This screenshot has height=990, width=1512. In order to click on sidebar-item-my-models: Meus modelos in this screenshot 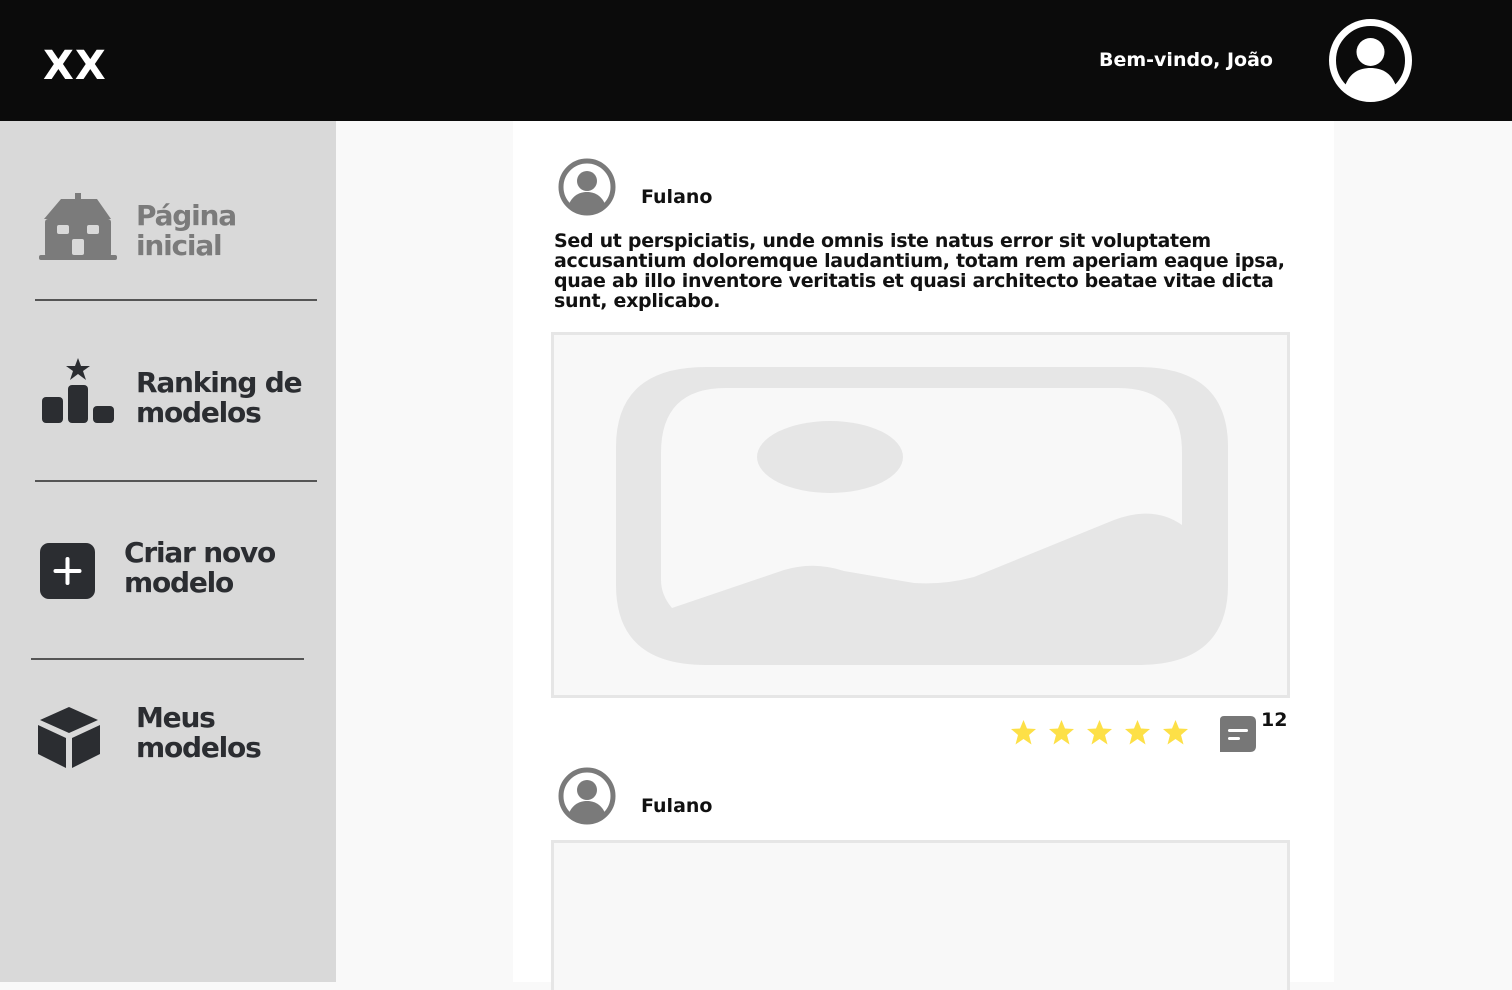, I will do `click(176, 735)`.